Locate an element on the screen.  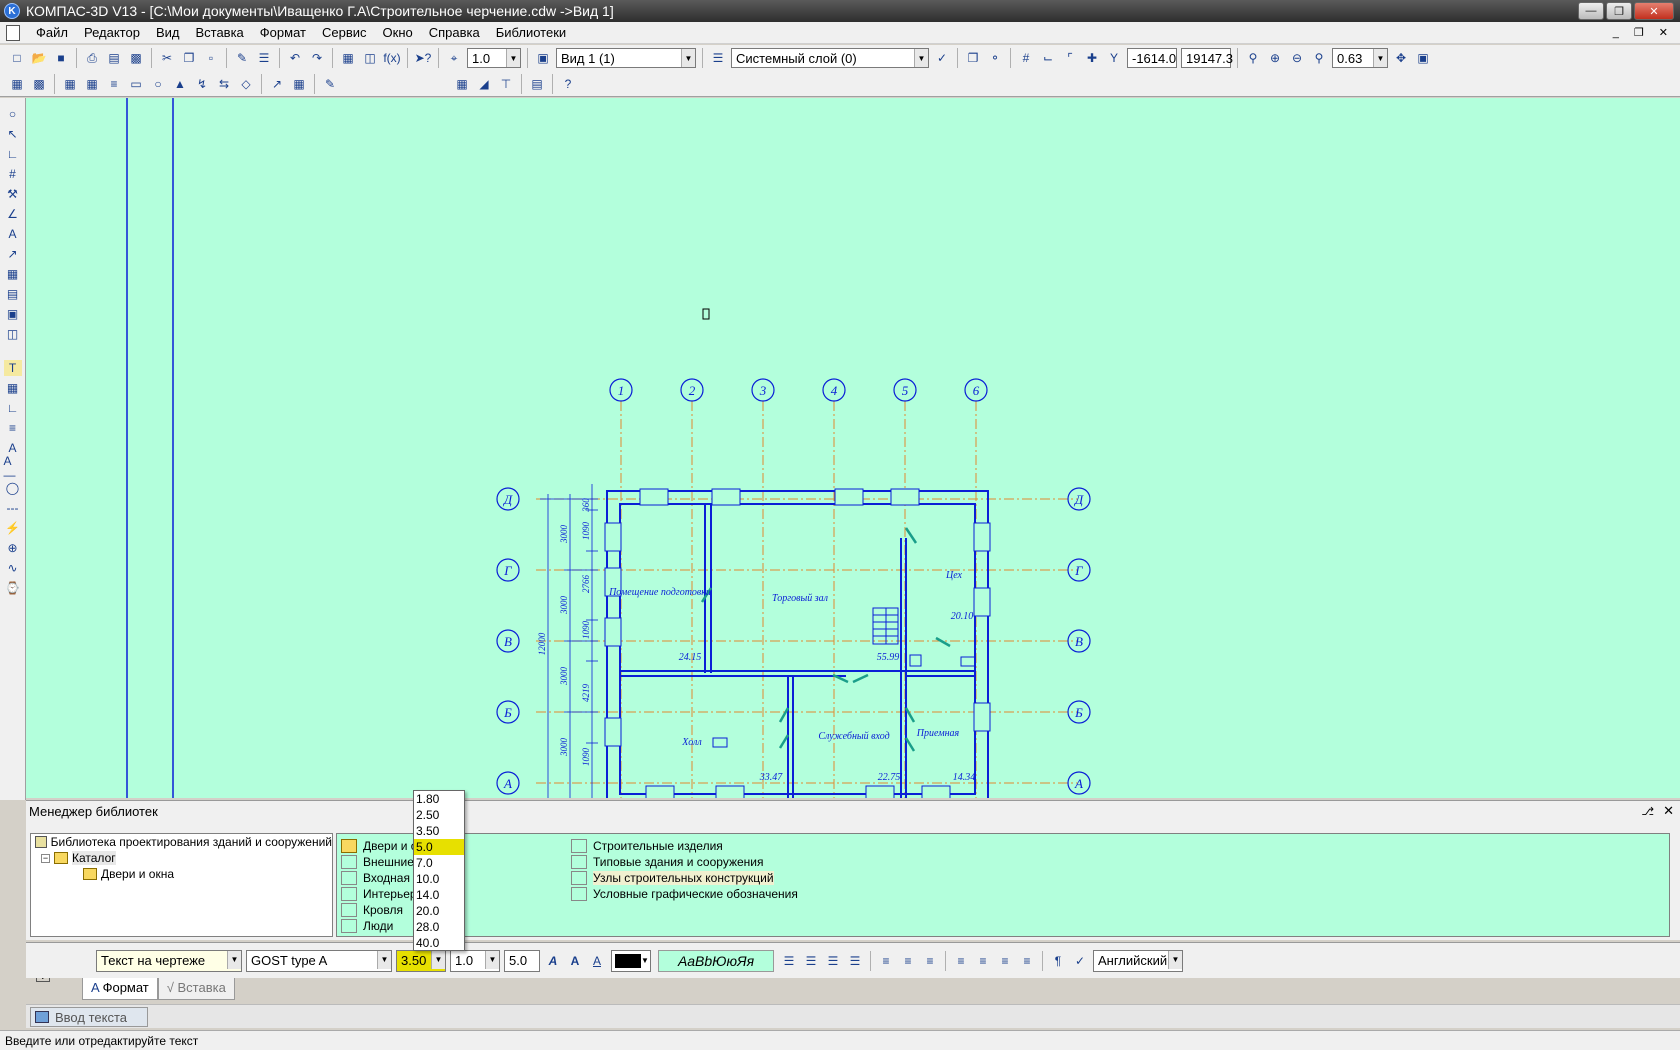
tool-m-icon: ▦ is located at coordinates (299, 84).